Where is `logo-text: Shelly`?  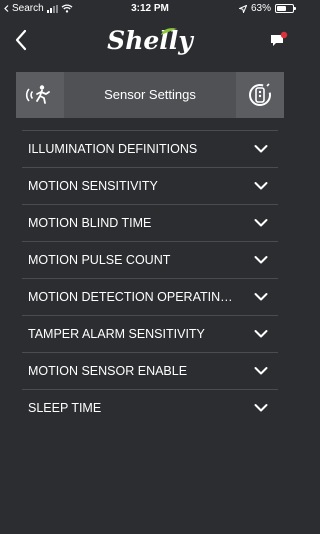
logo-text: Shelly is located at coordinates (150, 40).